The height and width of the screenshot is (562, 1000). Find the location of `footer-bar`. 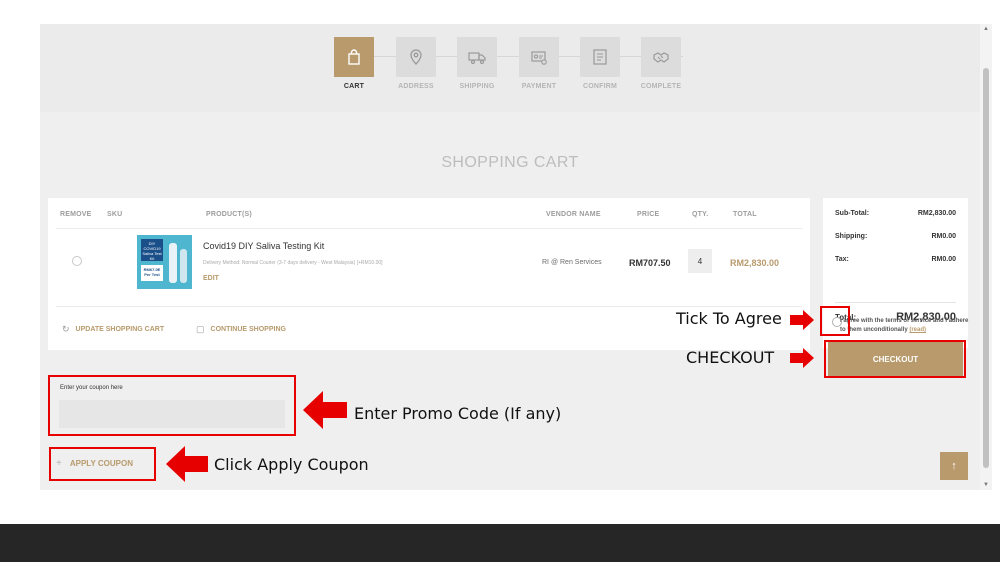

footer-bar is located at coordinates (500, 543).